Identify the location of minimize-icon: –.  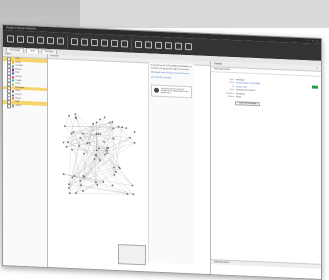
(308, 40).